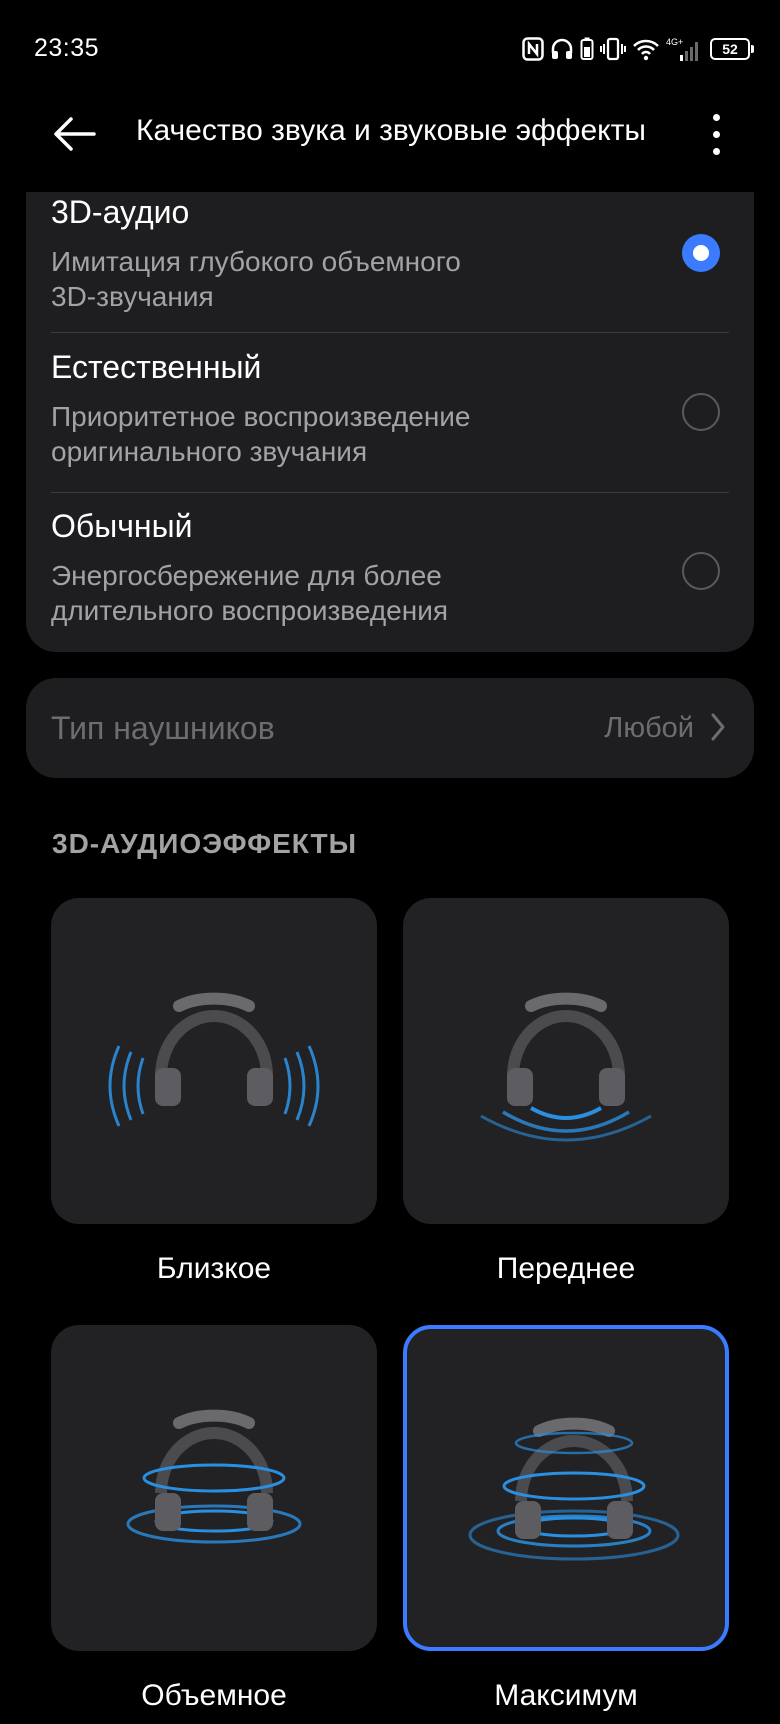 The image size is (780, 1724). What do you see at coordinates (674, 42) in the screenshot?
I see `network-type-label: 4G+` at bounding box center [674, 42].